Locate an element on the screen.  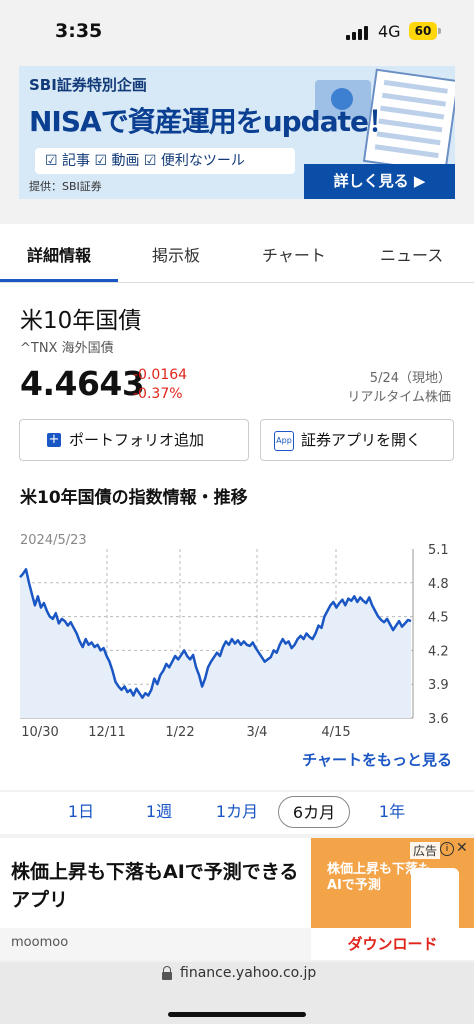
instrument-name: 米10年国債 is located at coordinates (81, 321).